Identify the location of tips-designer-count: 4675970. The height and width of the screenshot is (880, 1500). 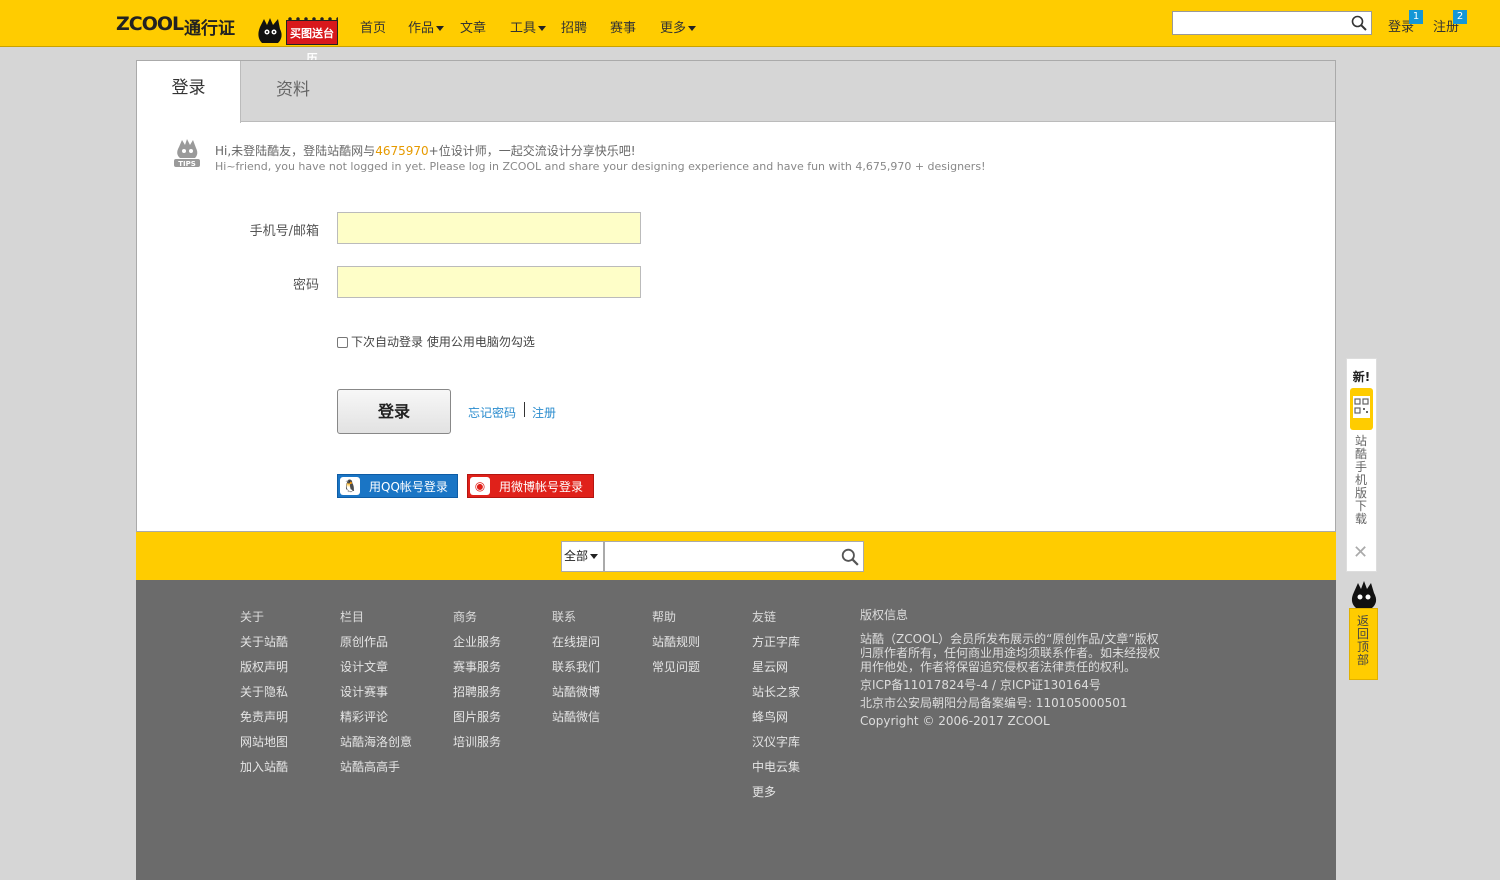
(402, 151).